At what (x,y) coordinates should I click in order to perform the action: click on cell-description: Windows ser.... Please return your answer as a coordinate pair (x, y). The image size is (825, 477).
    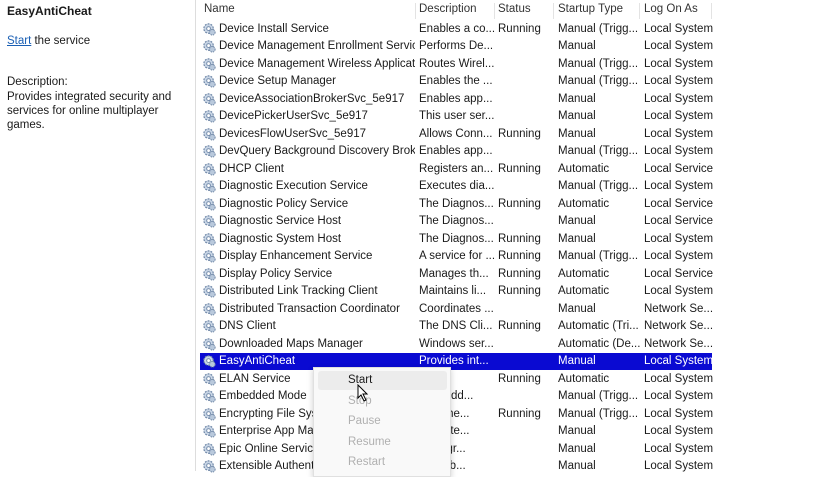
    Looking at the image, I should click on (456, 343).